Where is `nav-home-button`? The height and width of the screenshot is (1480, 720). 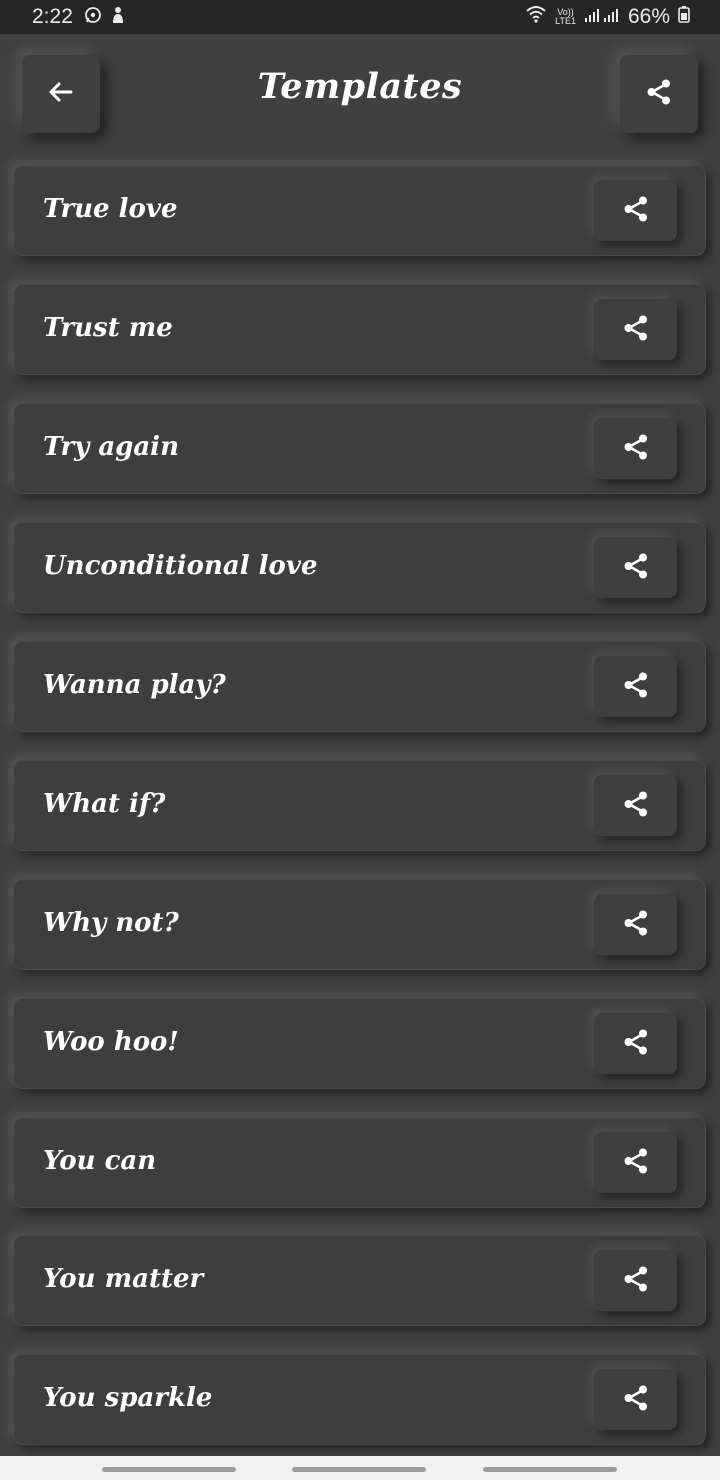
nav-home-button is located at coordinates (359, 1469).